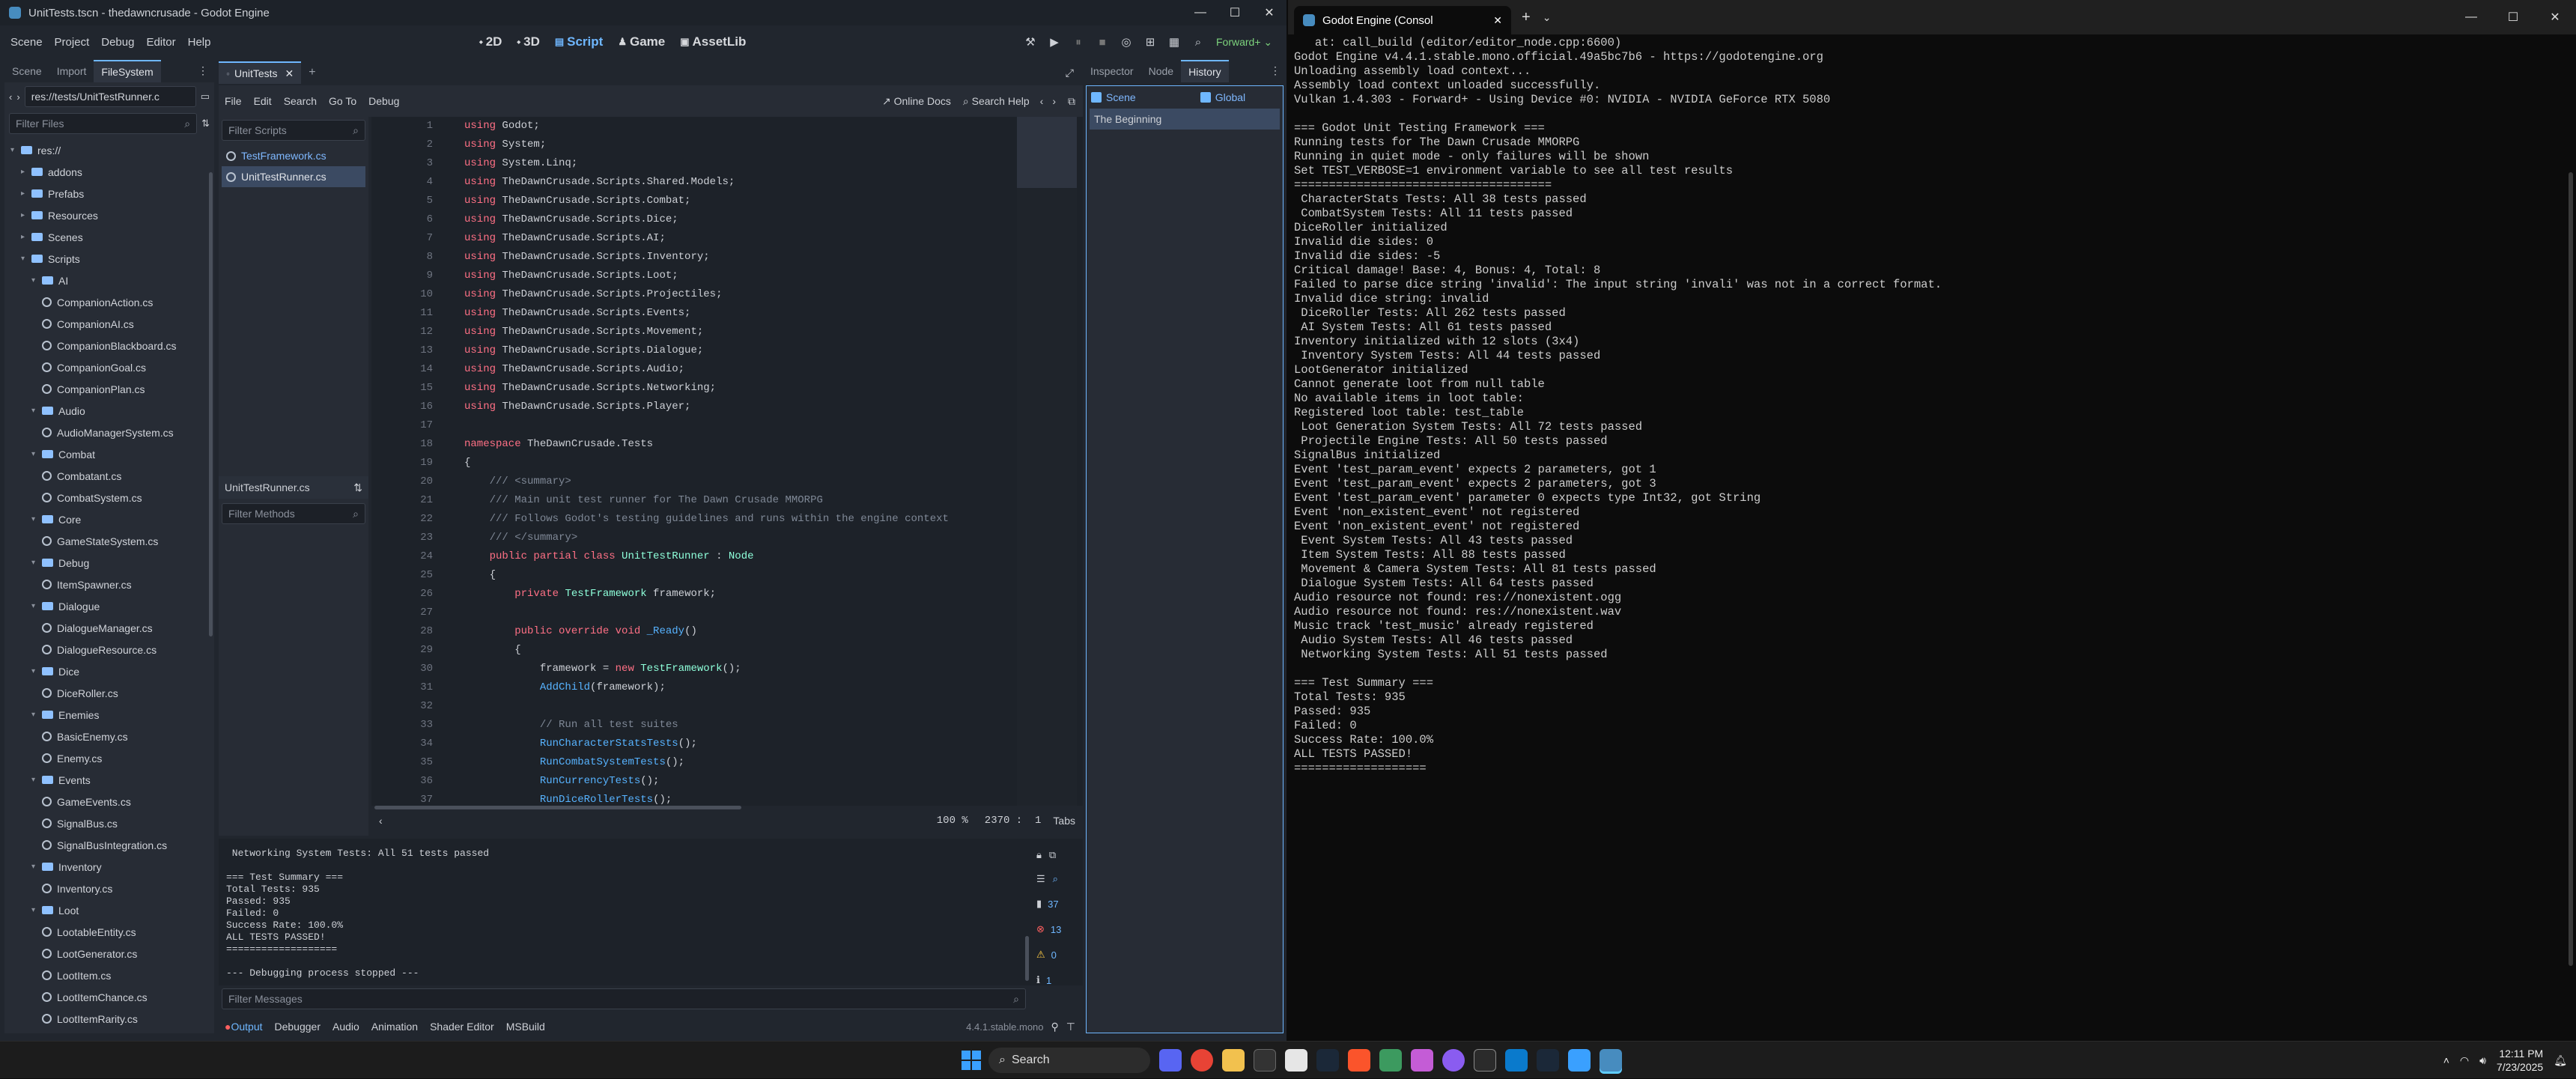 The width and height of the screenshot is (2576, 1079). Describe the element at coordinates (722, 688) in the screenshot. I see `code-line: AddChild(framework);` at that location.